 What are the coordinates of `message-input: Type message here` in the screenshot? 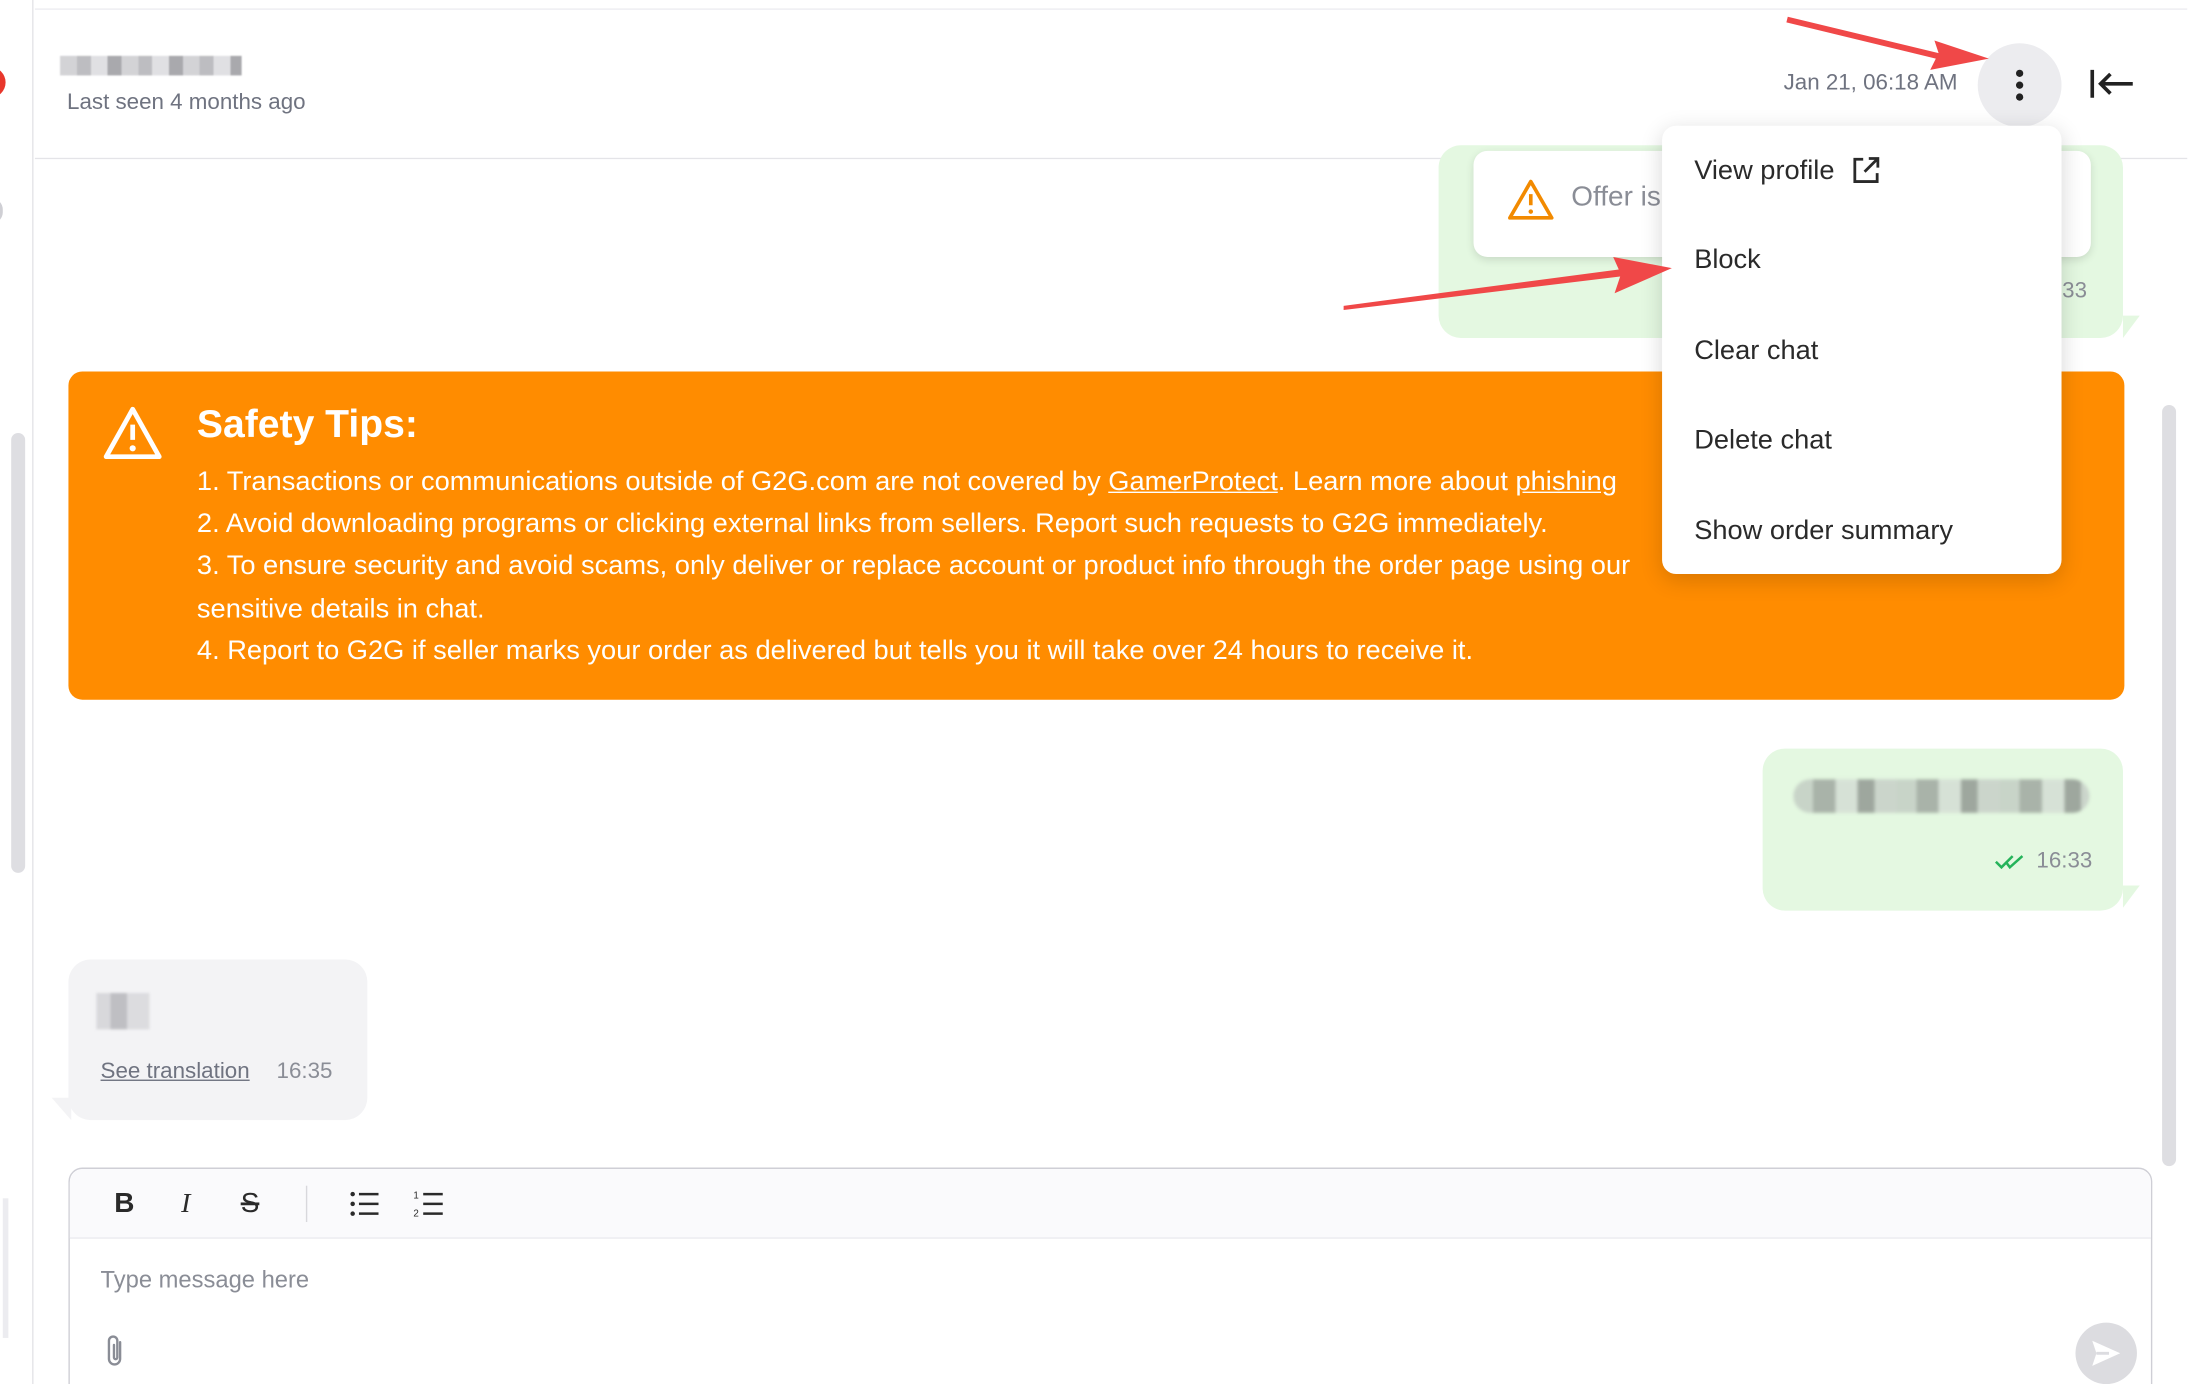 It's located at (205, 1281).